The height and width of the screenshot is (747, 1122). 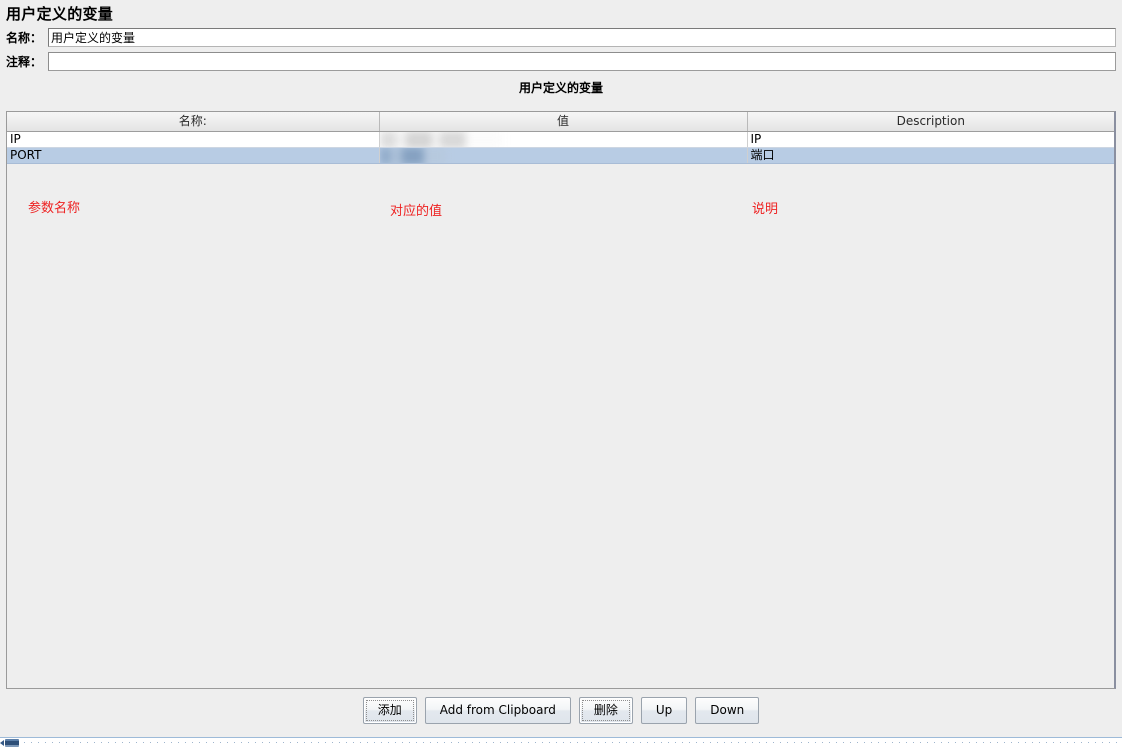 I want to click on add-from-clipboard-button: Add from Clipboard, so click(x=497, y=710).